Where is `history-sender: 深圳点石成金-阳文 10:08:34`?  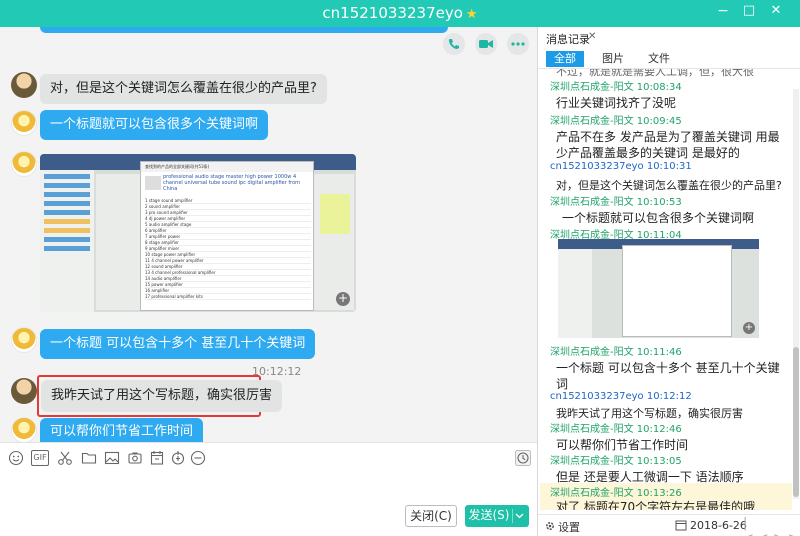
history-sender: 深圳点石成金-阳文 10:08:34 is located at coordinates (616, 87).